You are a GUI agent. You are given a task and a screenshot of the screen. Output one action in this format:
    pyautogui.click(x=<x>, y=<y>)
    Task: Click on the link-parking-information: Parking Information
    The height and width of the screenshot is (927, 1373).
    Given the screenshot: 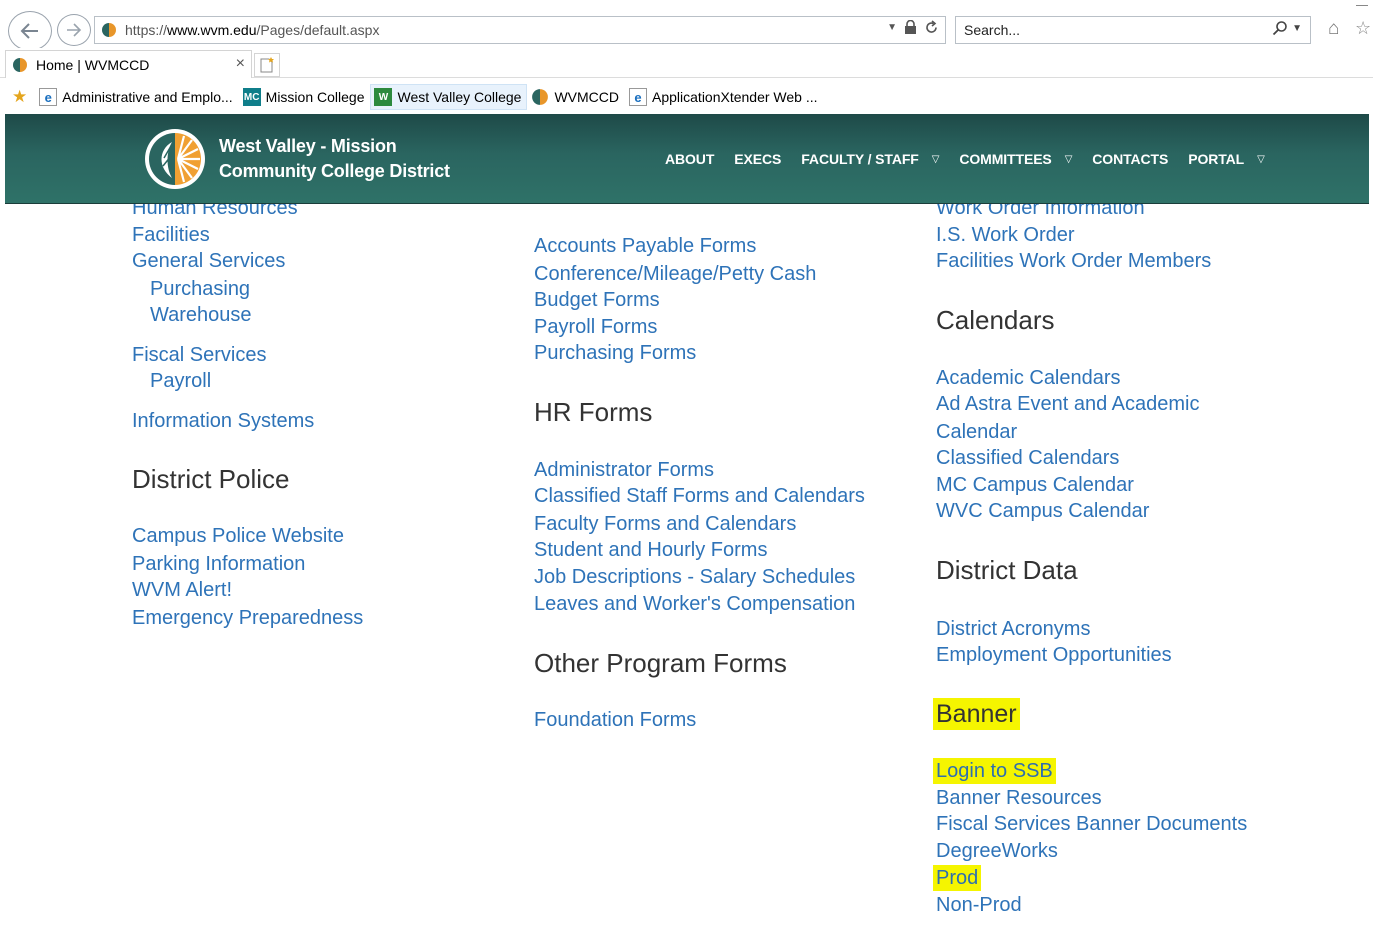 What is the action you would take?
    pyautogui.click(x=218, y=564)
    